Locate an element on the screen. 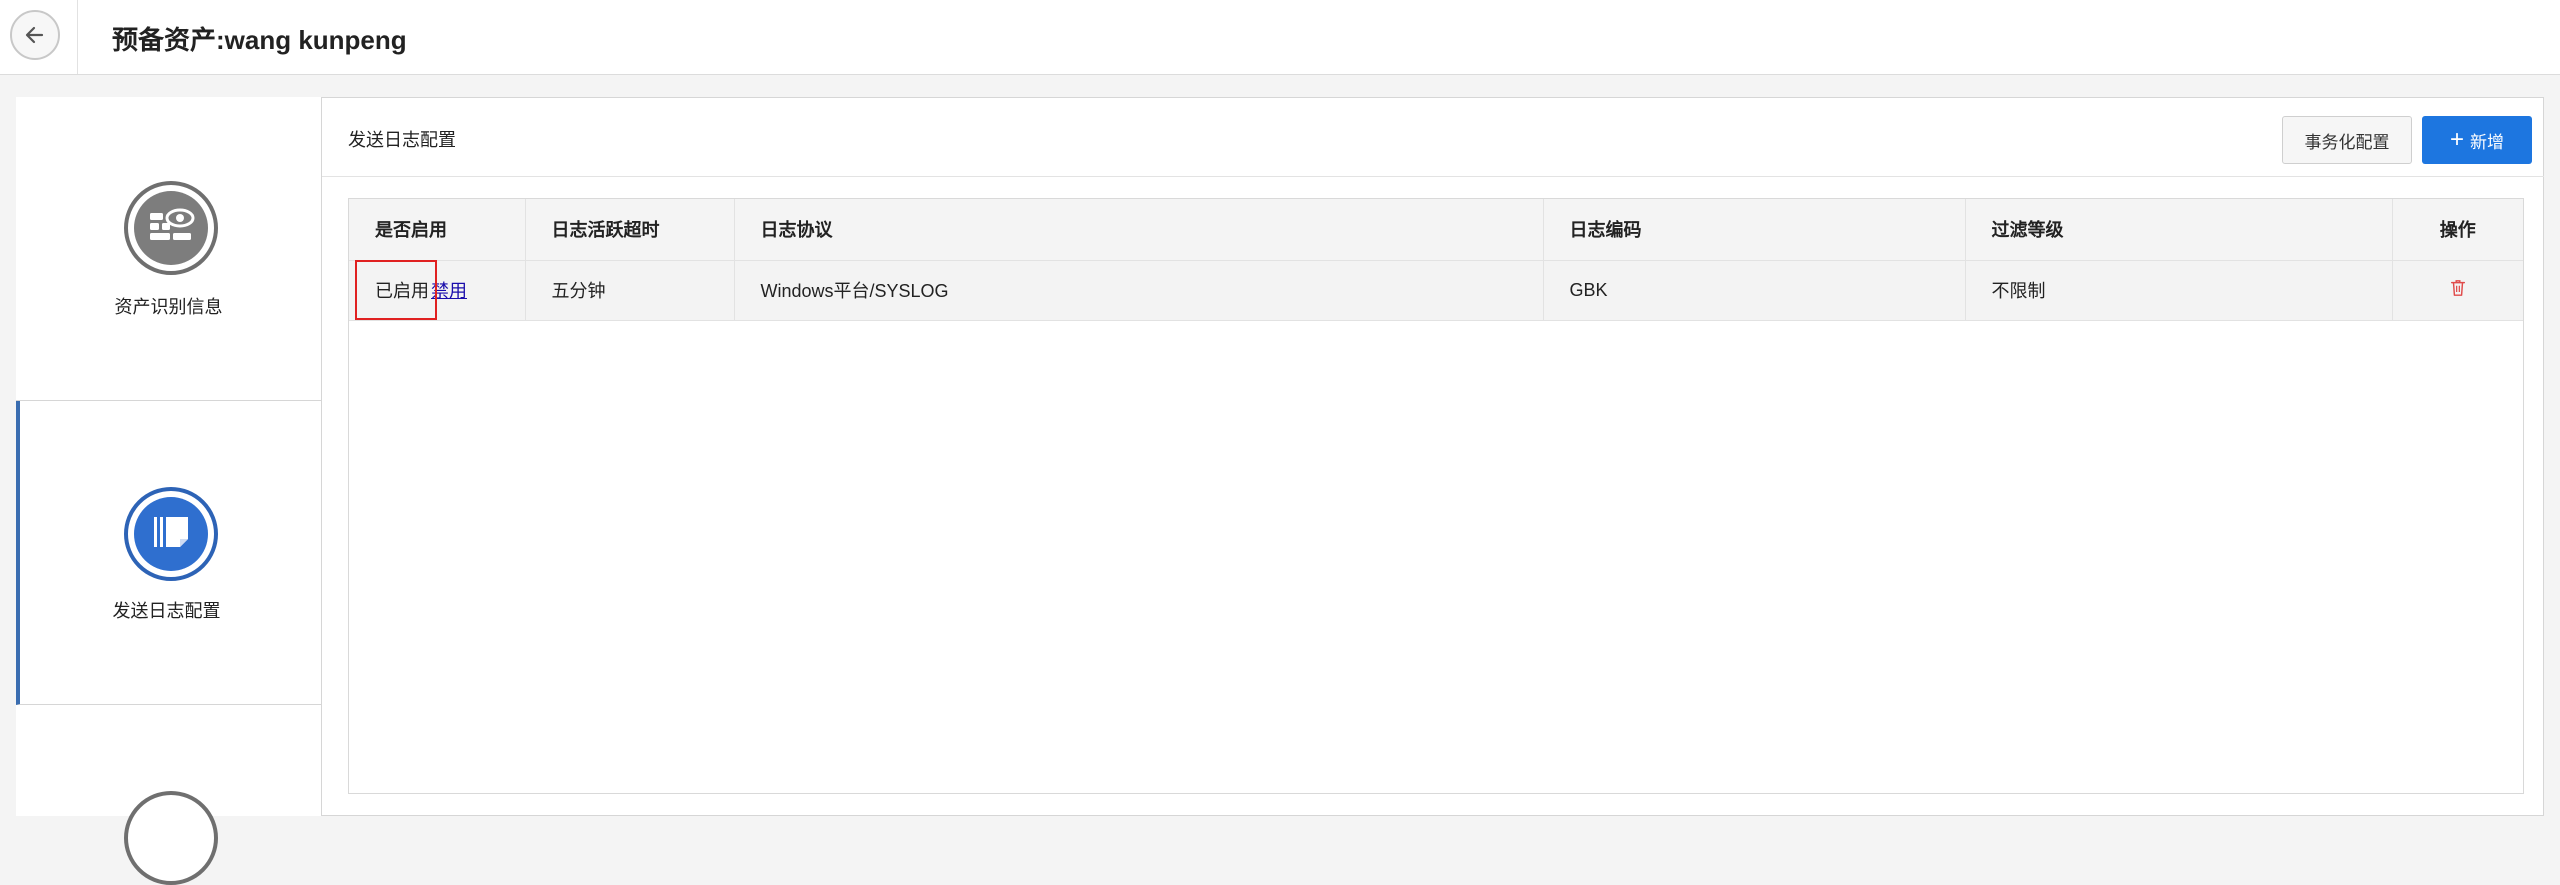 The width and height of the screenshot is (2560, 885). sidebar: 资产识别信息 发送日志配置 is located at coordinates (169, 491).